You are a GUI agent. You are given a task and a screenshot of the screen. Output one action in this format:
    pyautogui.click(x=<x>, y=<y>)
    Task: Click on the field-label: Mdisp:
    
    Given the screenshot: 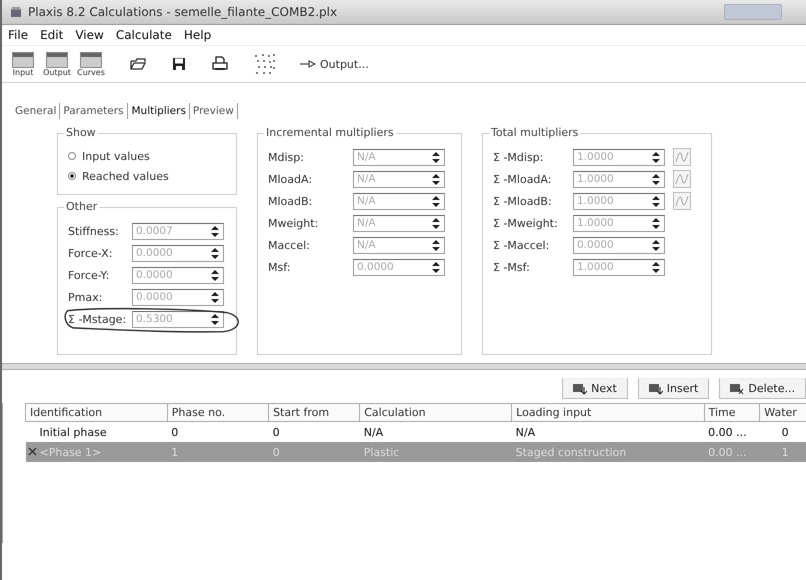 What is the action you would take?
    pyautogui.click(x=286, y=157)
    